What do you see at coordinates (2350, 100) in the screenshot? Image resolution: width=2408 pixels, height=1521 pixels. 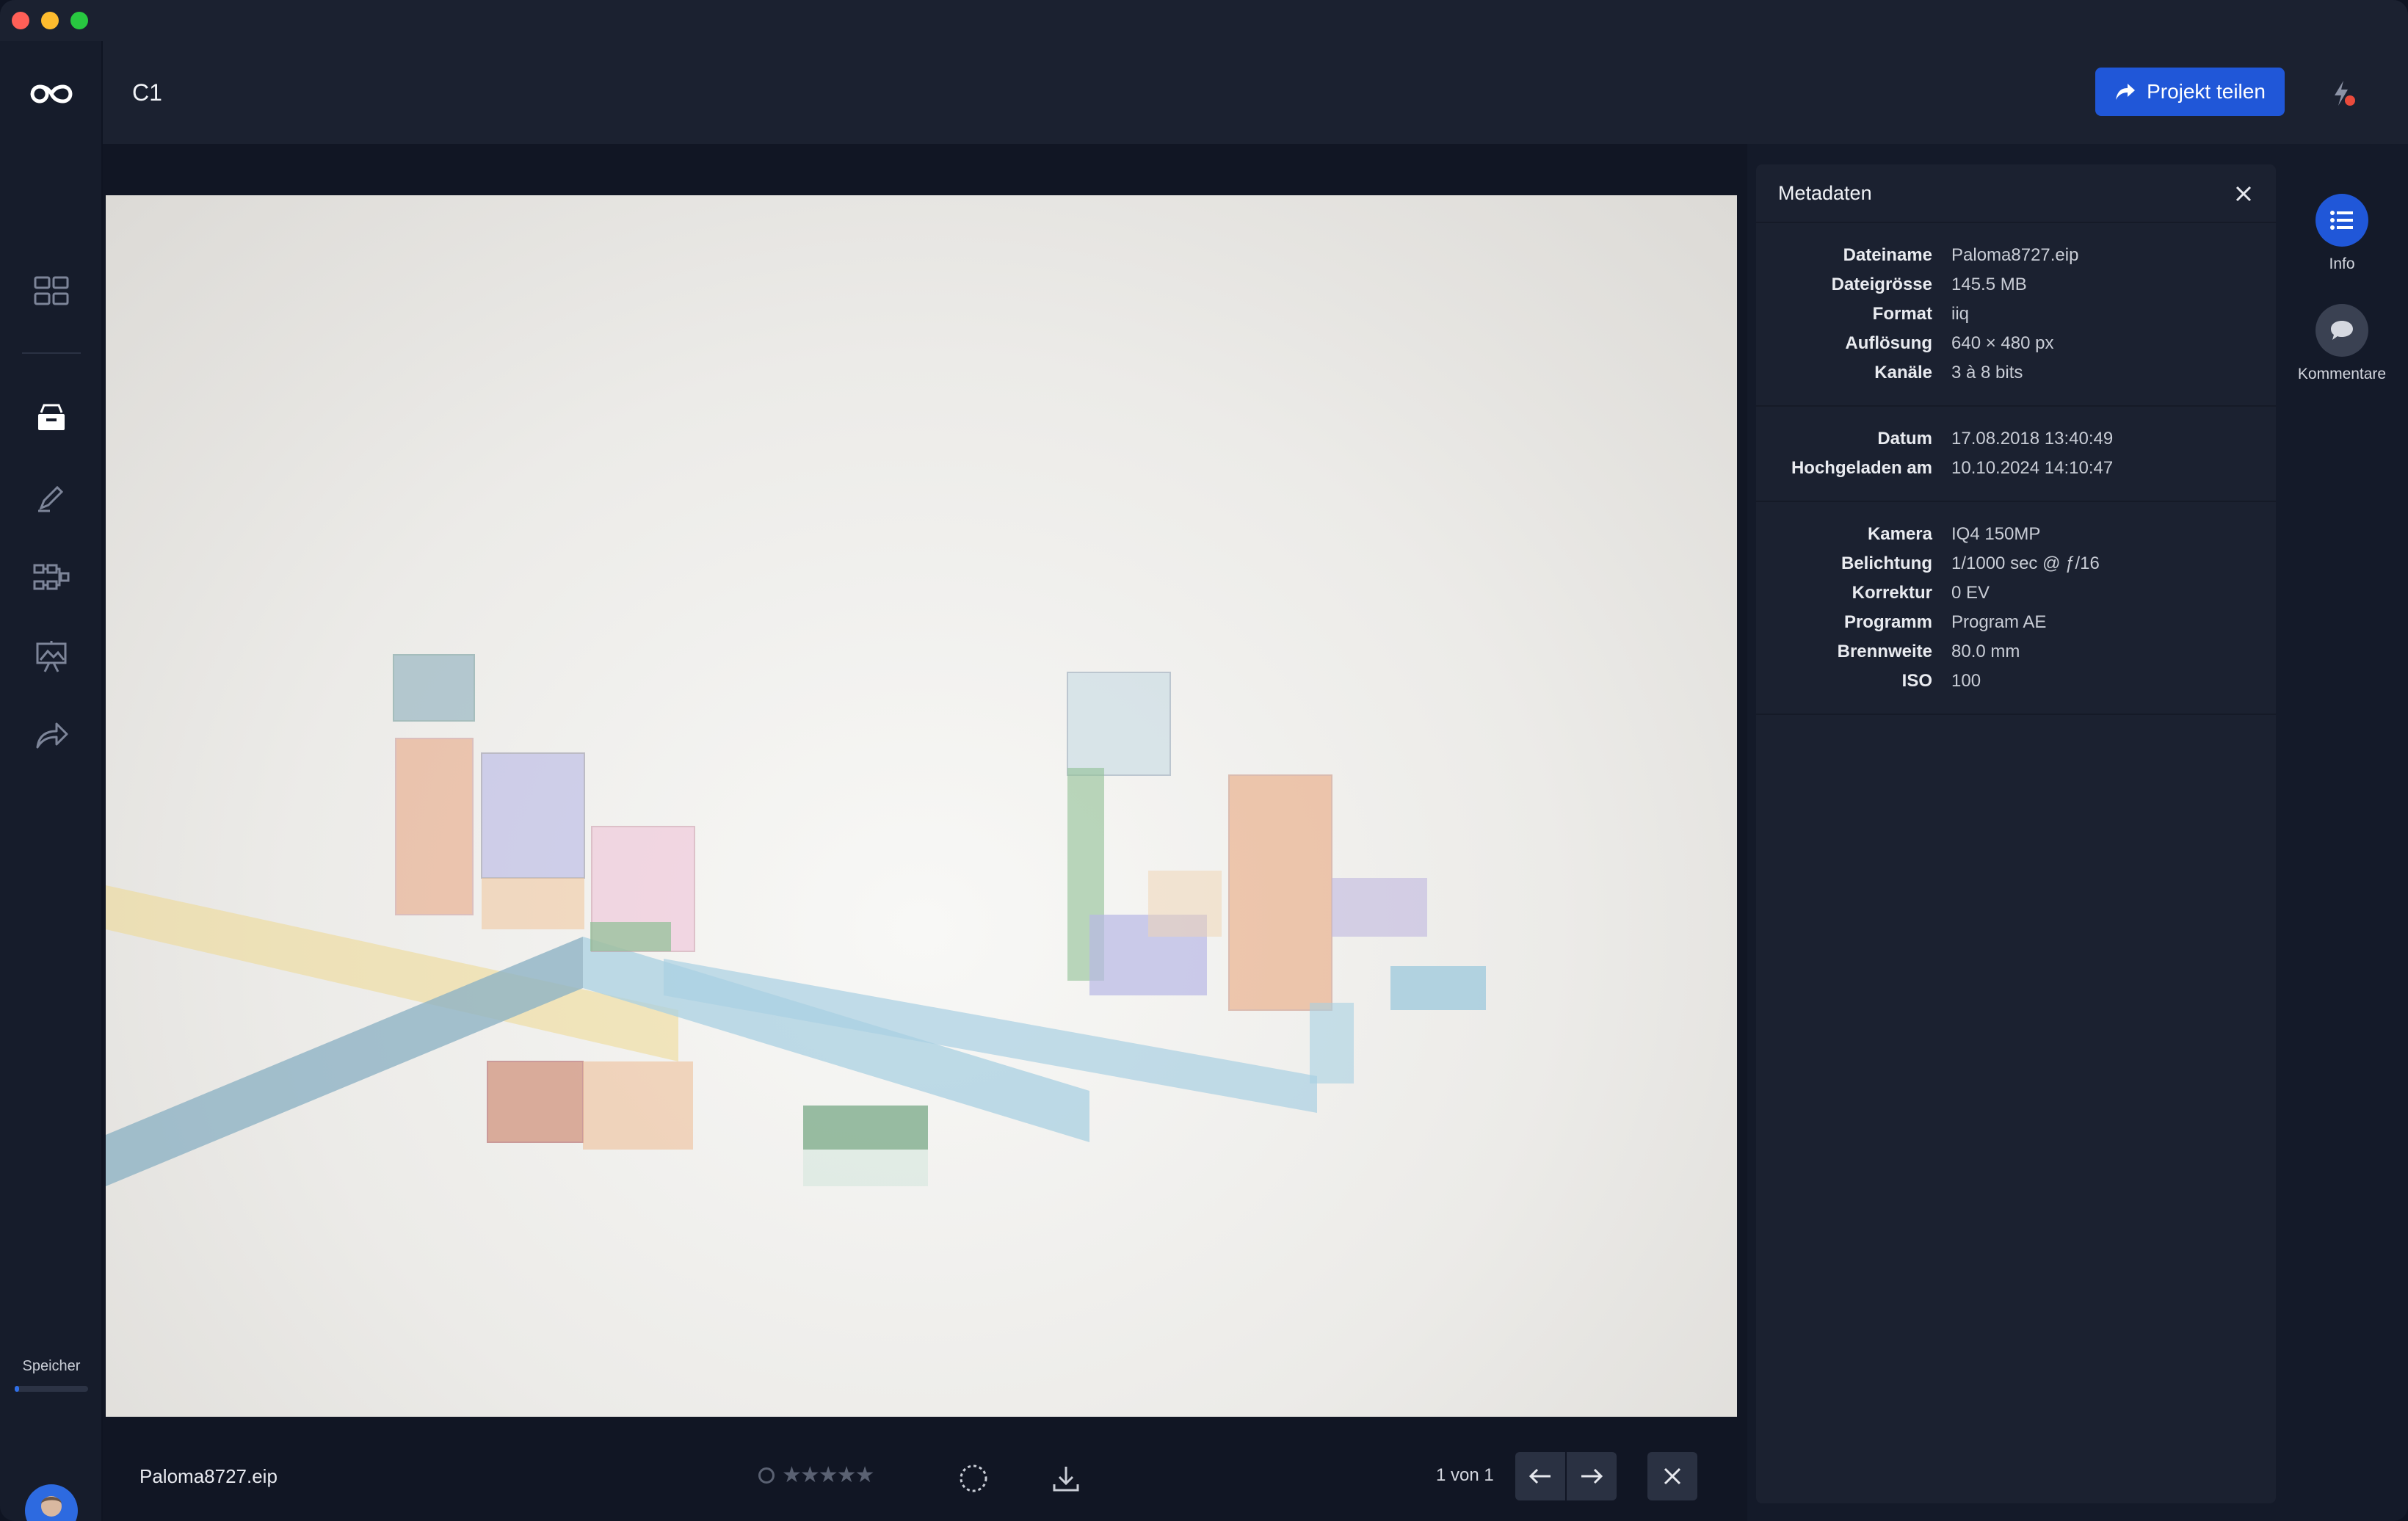 I see `notification-badge` at bounding box center [2350, 100].